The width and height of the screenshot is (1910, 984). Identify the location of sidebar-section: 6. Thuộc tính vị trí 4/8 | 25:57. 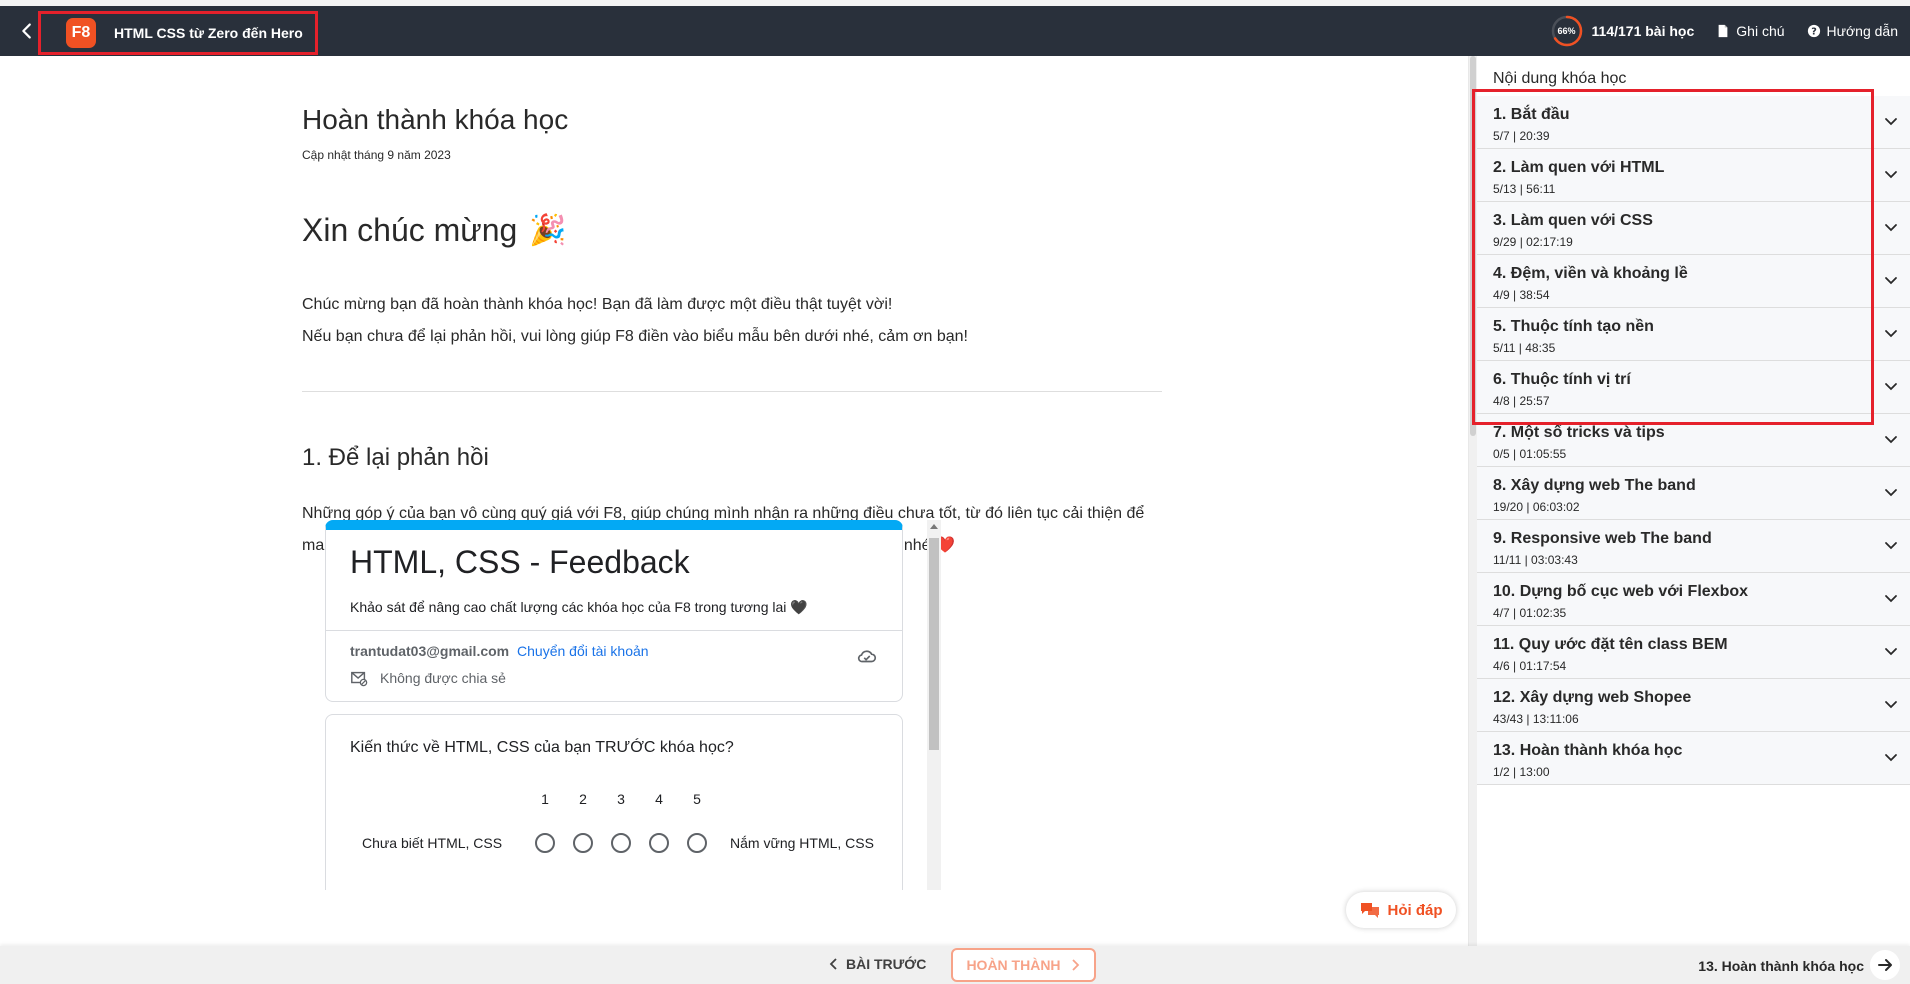
(1693, 387).